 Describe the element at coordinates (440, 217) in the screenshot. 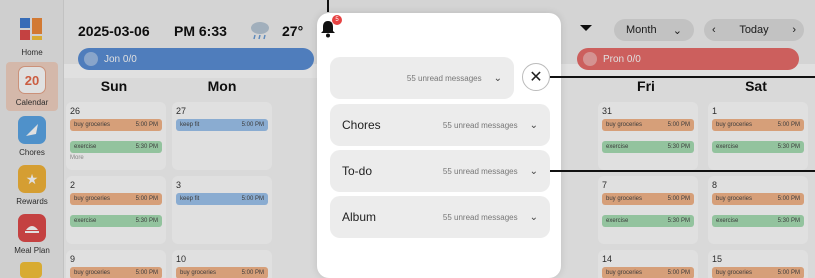

I see `notification-section-album: Album 55 unread messages ⌄` at that location.